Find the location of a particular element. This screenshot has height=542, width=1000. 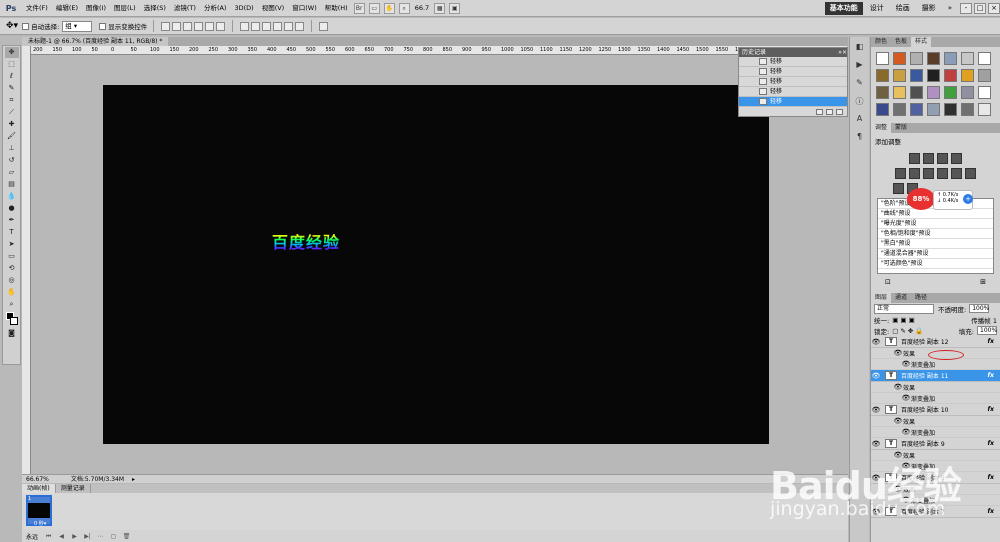

history-dock-icon: ◧ is located at coordinates (860, 48).